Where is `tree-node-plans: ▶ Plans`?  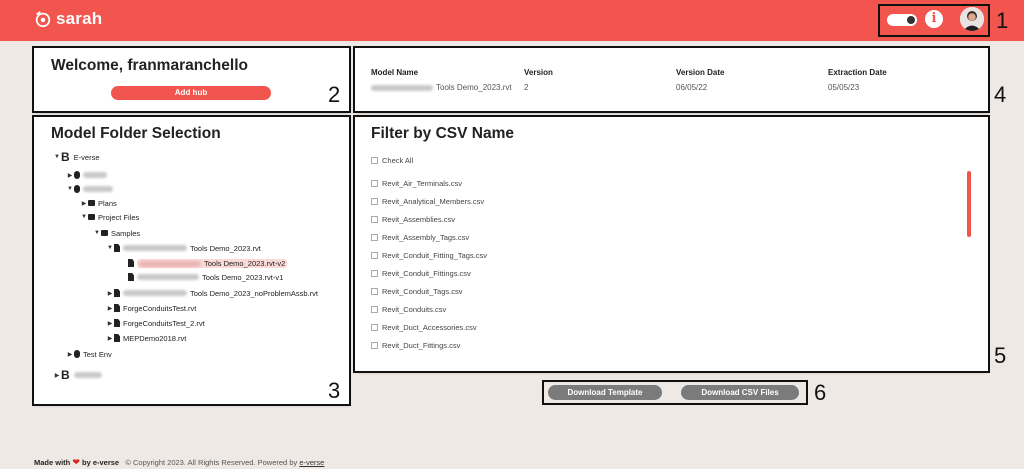
tree-node-plans: ▶ Plans is located at coordinates (98, 203).